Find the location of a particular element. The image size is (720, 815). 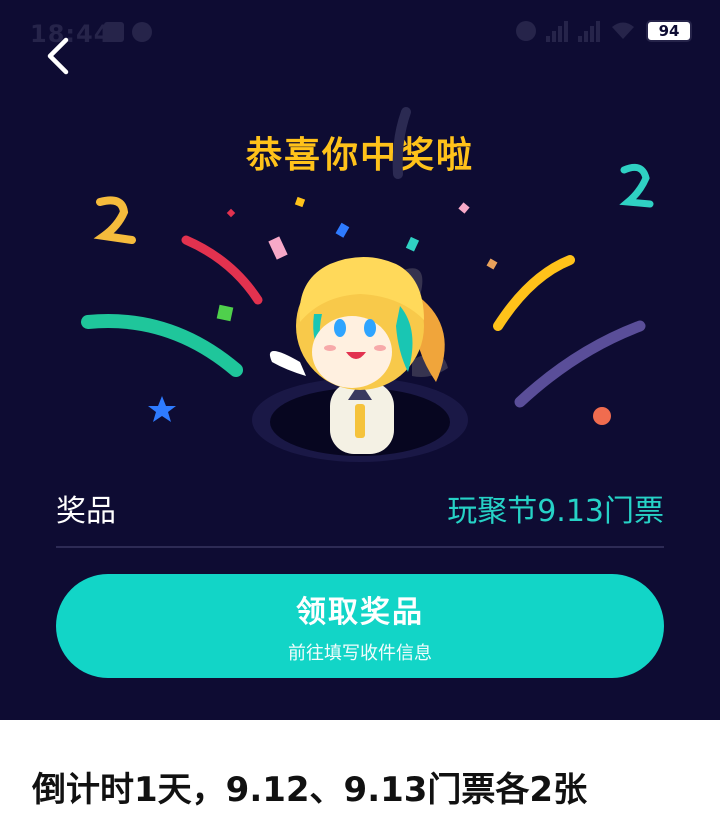

claim-prize-button: 领取奖品 前往填写收件信息 is located at coordinates (360, 626).